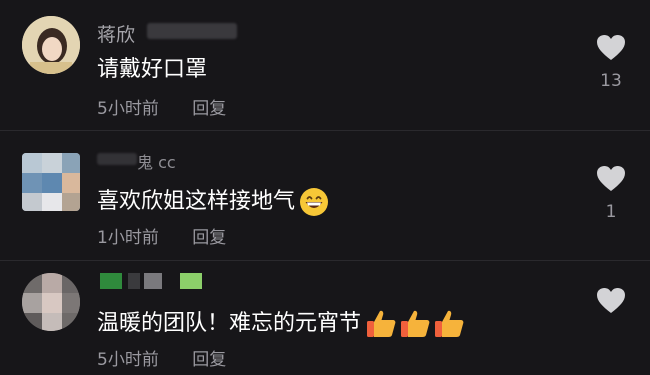 Image resolution: width=650 pixels, height=375 pixels. I want to click on like-count: 1, so click(611, 212).